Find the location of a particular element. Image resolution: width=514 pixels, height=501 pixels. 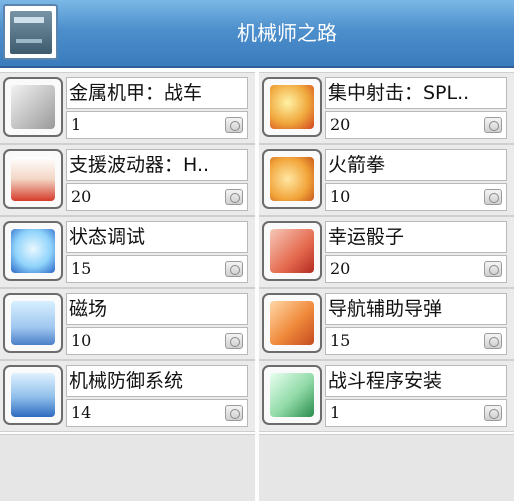

skill-name: 集中射击：SPL.. is located at coordinates (416, 93).